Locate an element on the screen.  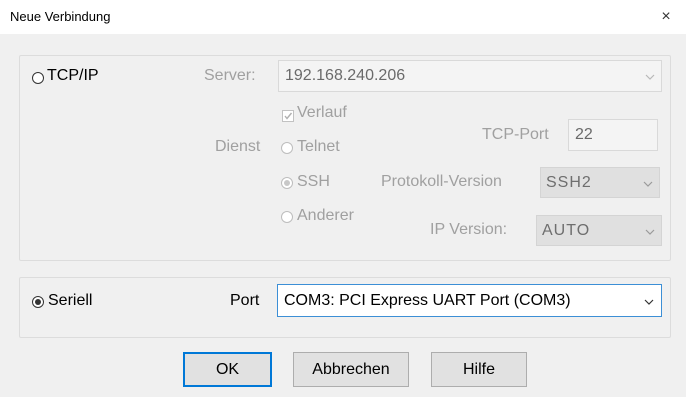
ssh-radio is located at coordinates (287, 183).